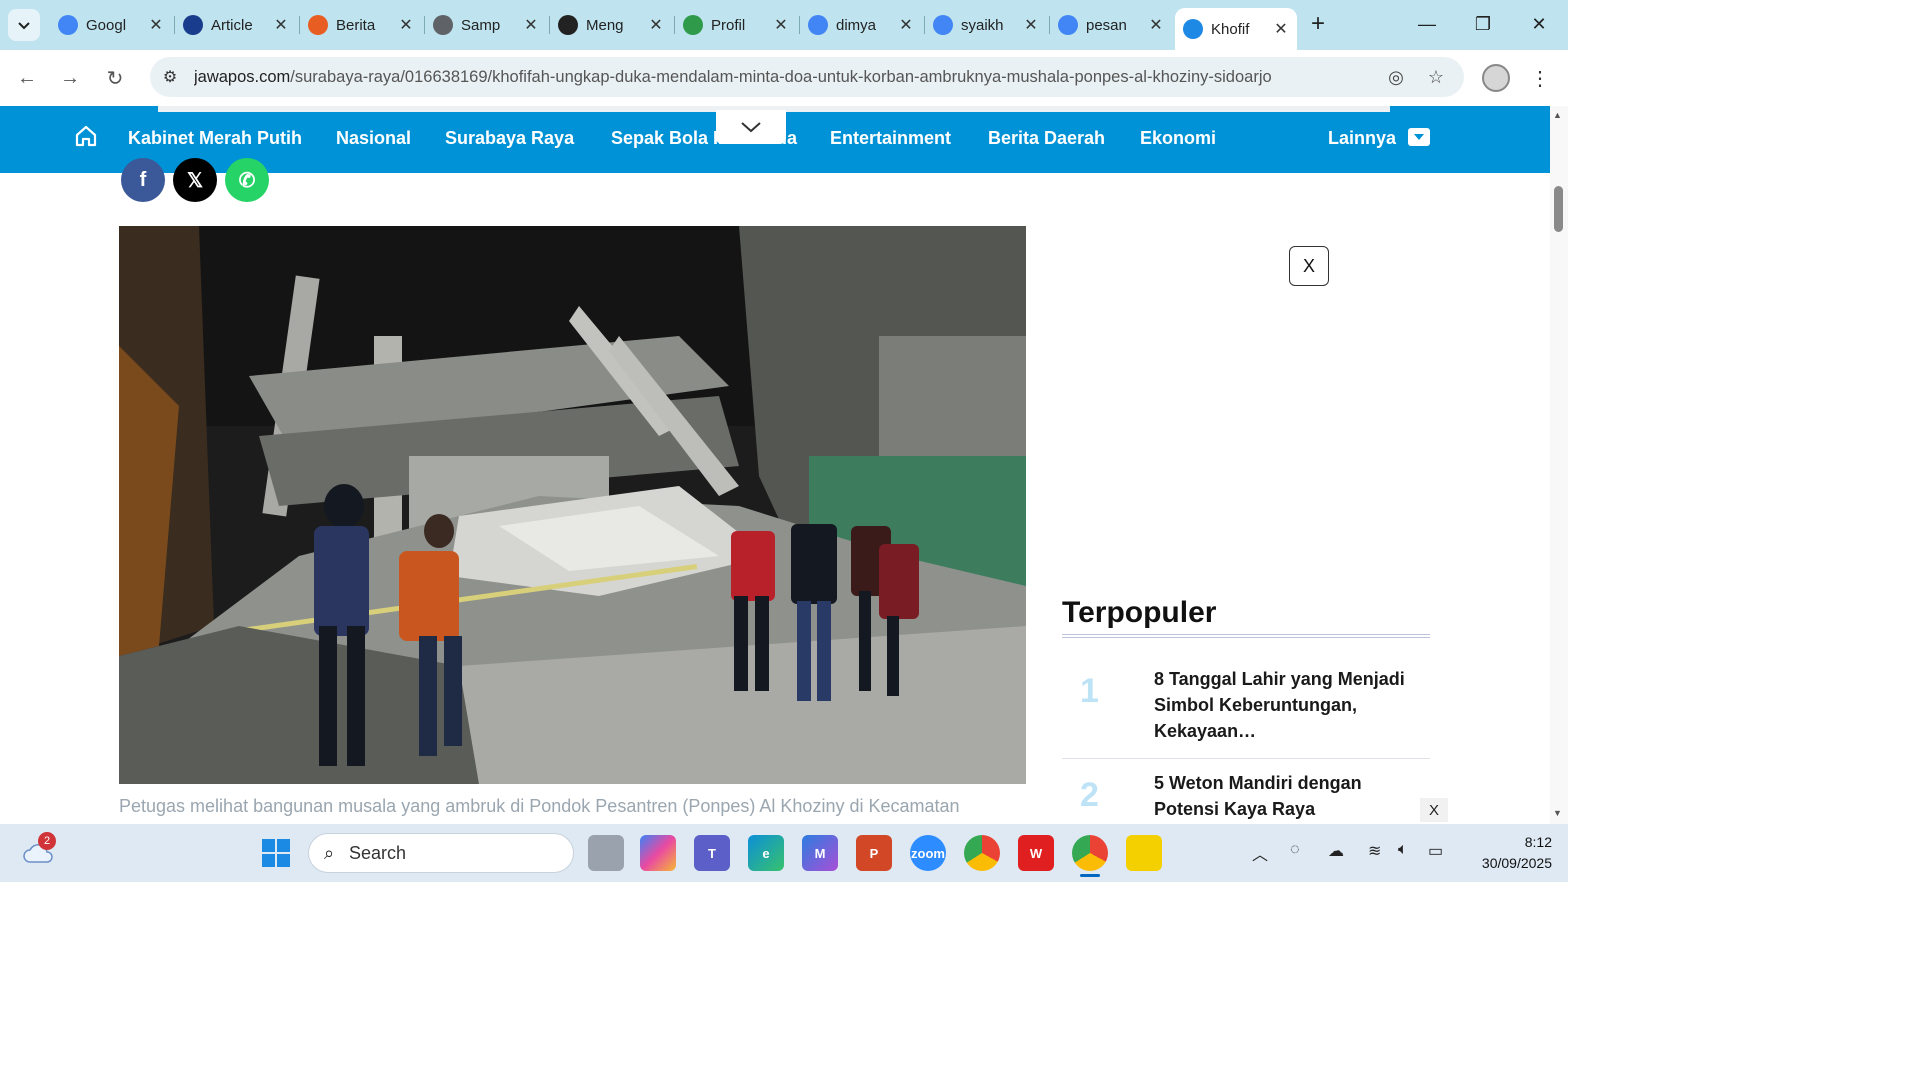  Describe the element at coordinates (1318, 24) in the screenshot. I see `new-tab-button: +` at that location.